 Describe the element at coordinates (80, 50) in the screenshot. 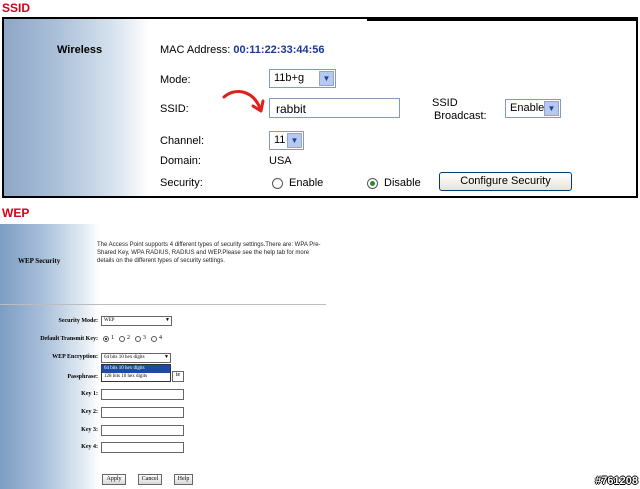

I see `wireless-sidebar-label: Wireless` at that location.